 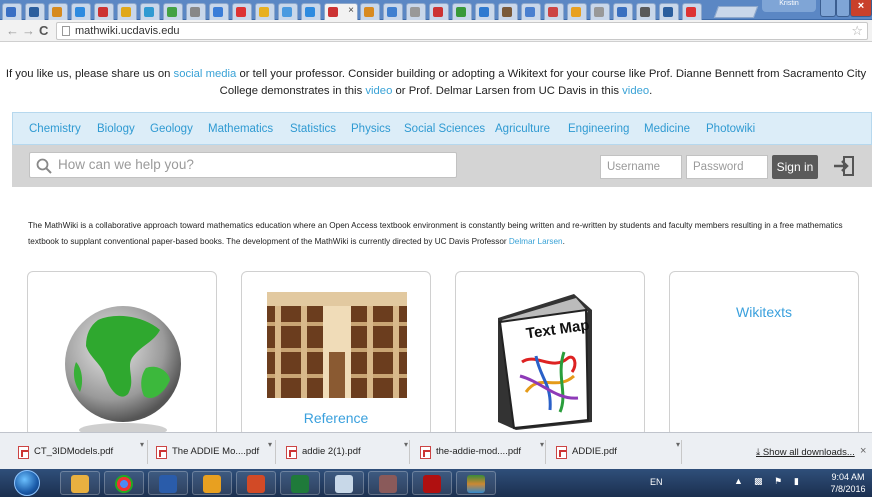 I want to click on nav-agriculture: Agriculture, so click(x=522, y=129).